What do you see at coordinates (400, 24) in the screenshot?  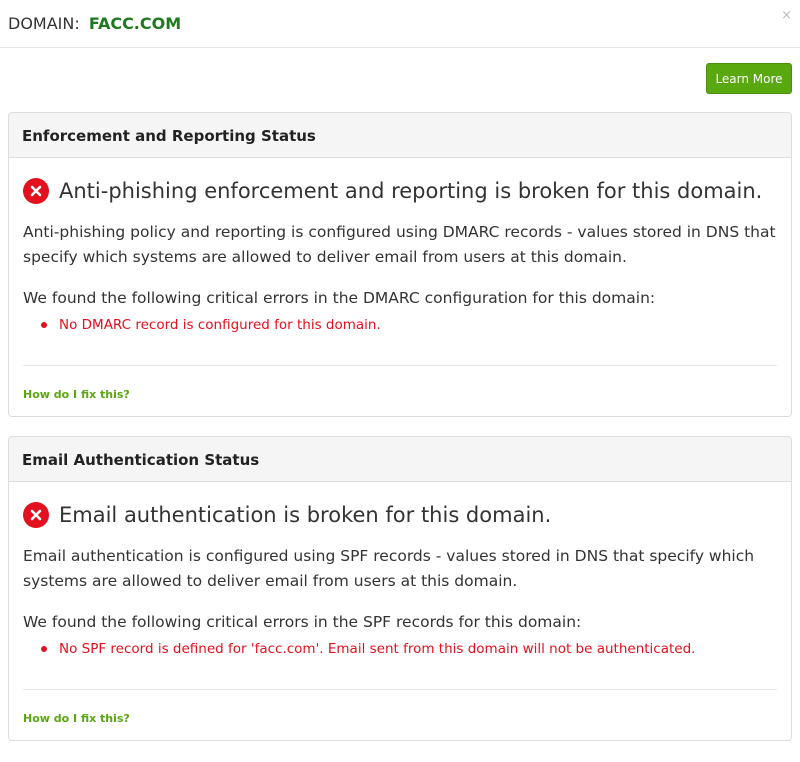 I see `dialog-header: DOMAIN: FACC.COM ×` at bounding box center [400, 24].